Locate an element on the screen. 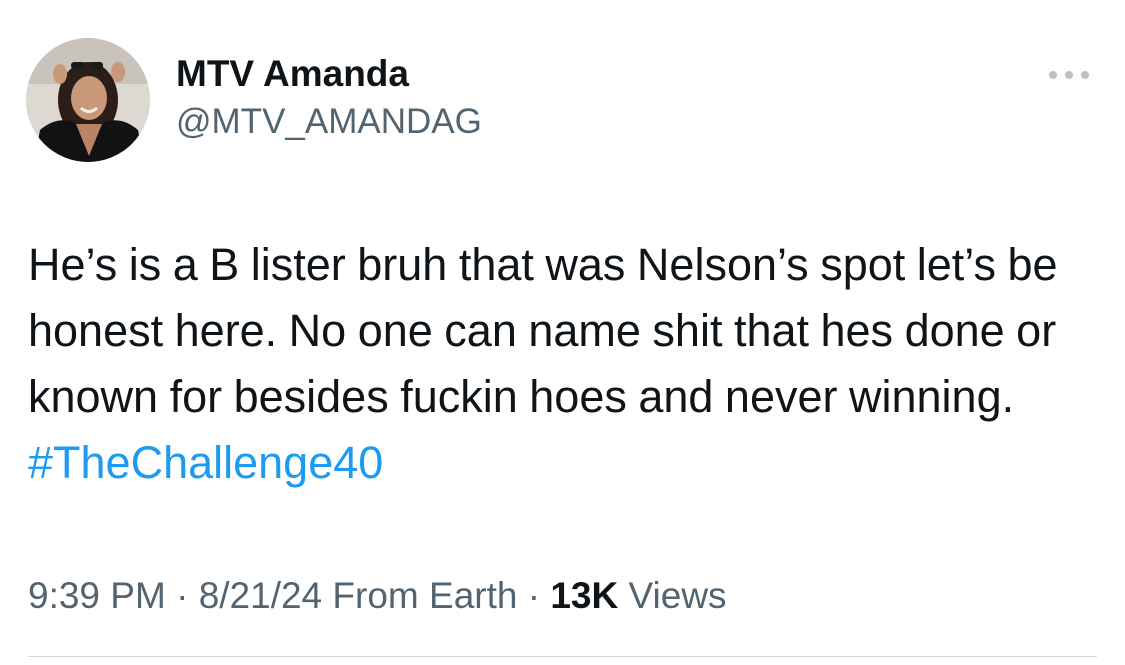 The width and height of the screenshot is (1125, 665). profile-photo-icon is located at coordinates (88, 100).